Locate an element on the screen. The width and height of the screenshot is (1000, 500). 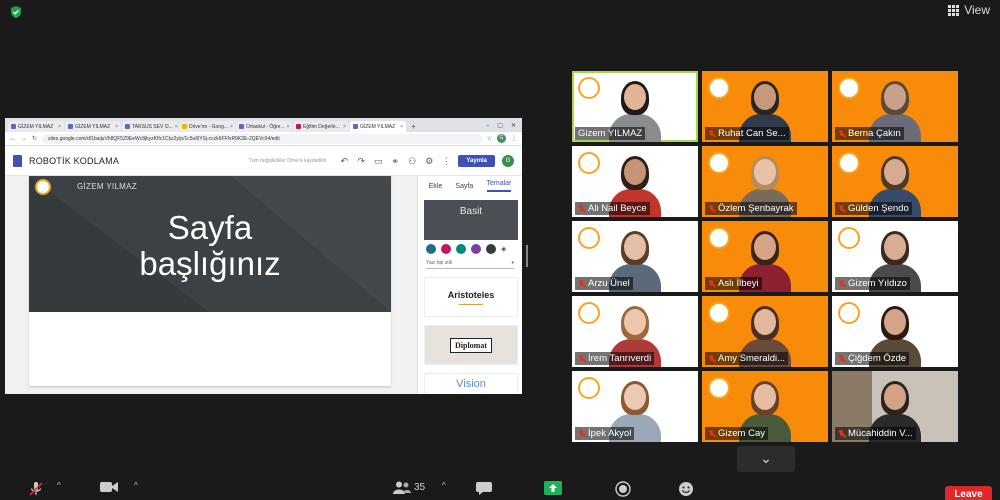
audio-options-caret-icon: ^ is located at coordinates (59, 485).